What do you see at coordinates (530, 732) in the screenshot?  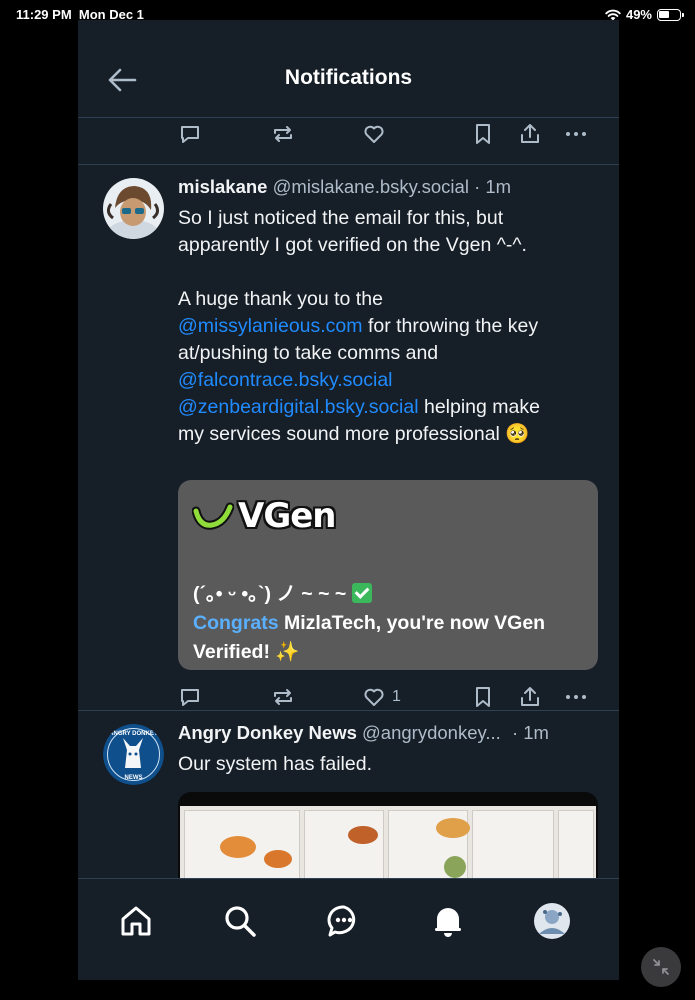 I see `post-time: · 1m` at bounding box center [530, 732].